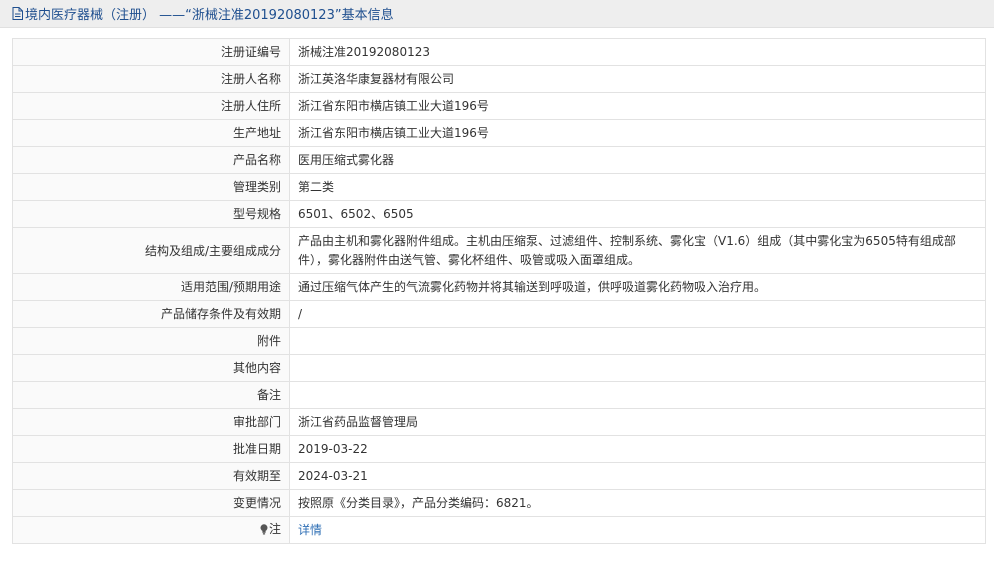  I want to click on field-label: 备注, so click(151, 395).